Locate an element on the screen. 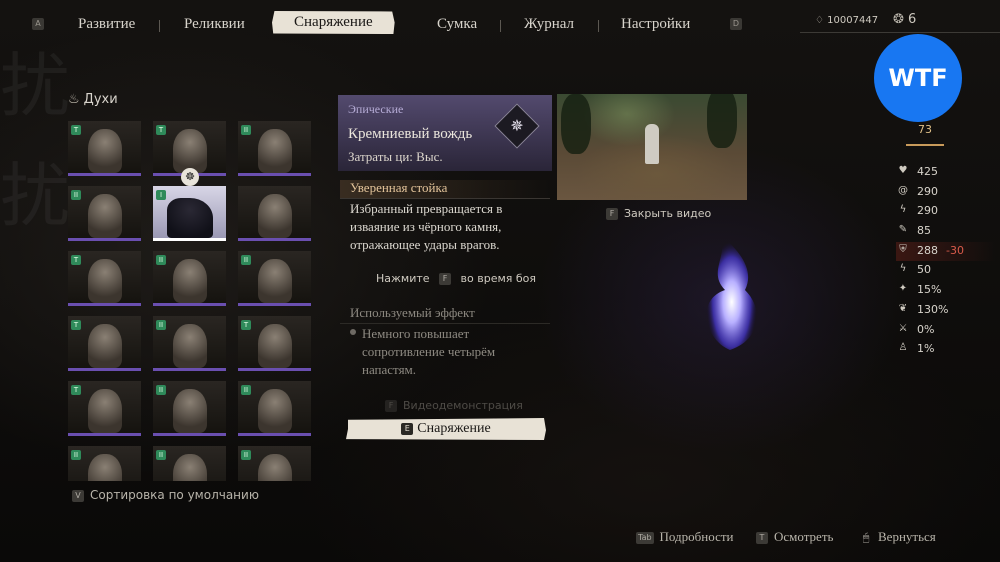 The width and height of the screenshot is (1000, 562). back-hint: 🖱 Вернуться is located at coordinates (898, 537).